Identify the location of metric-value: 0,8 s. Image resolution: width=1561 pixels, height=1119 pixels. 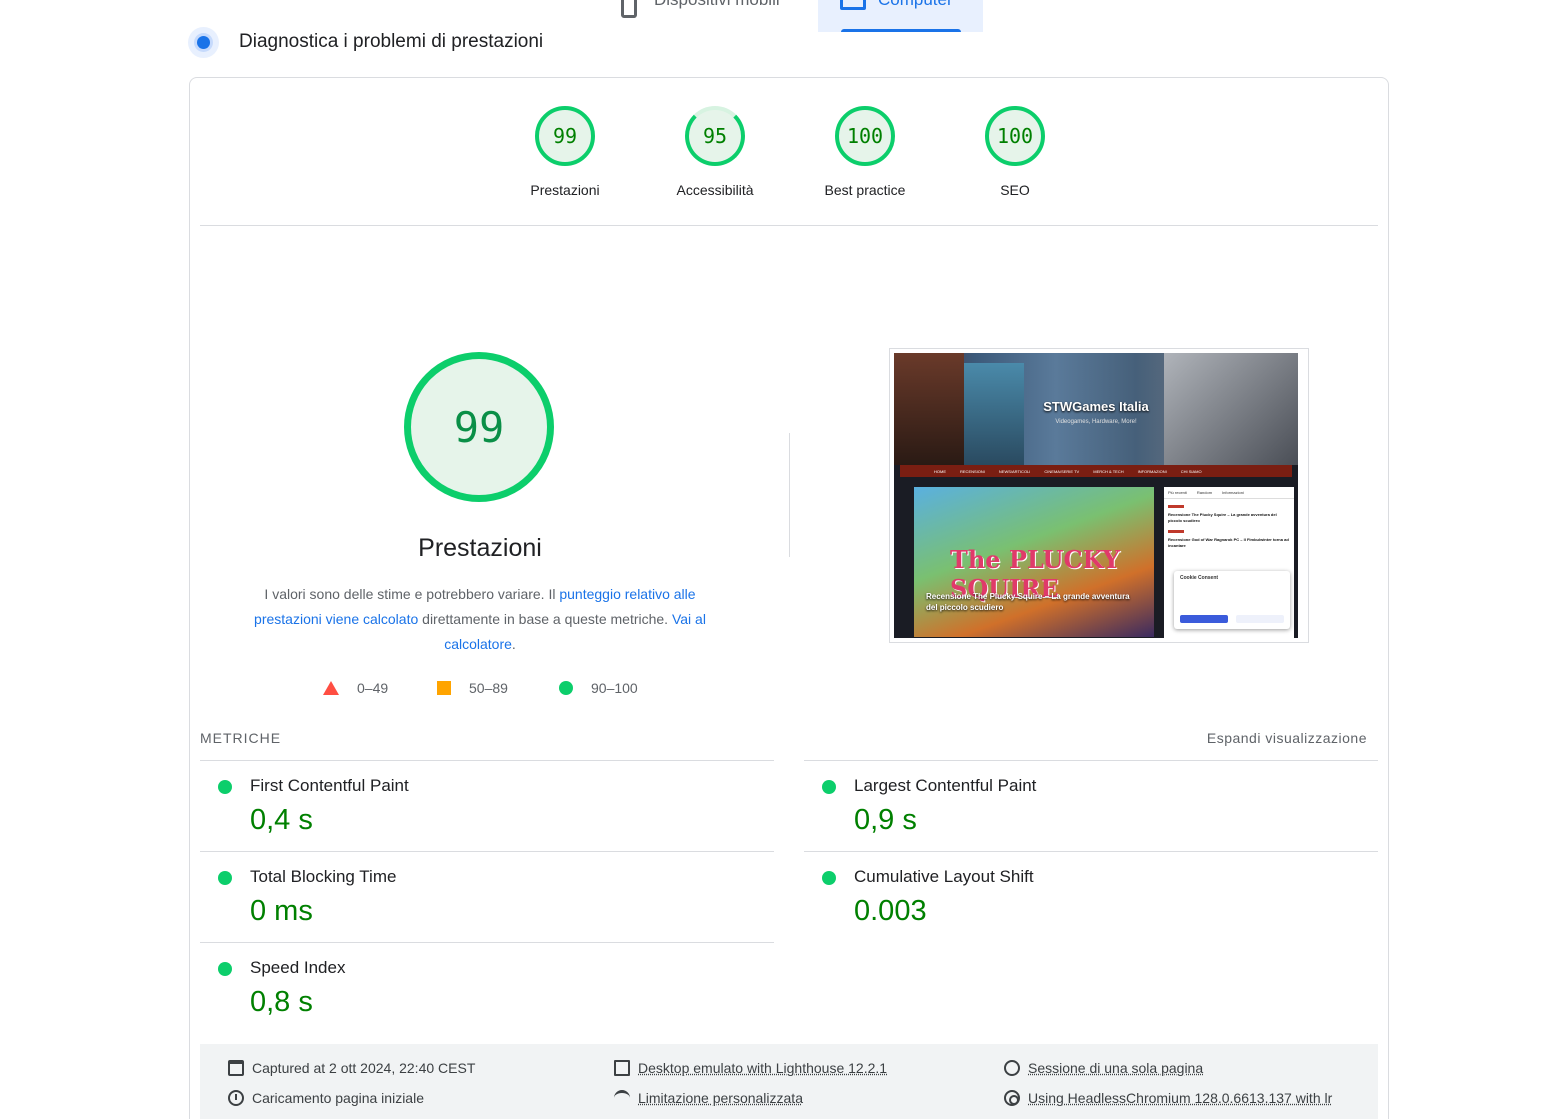
(281, 1002).